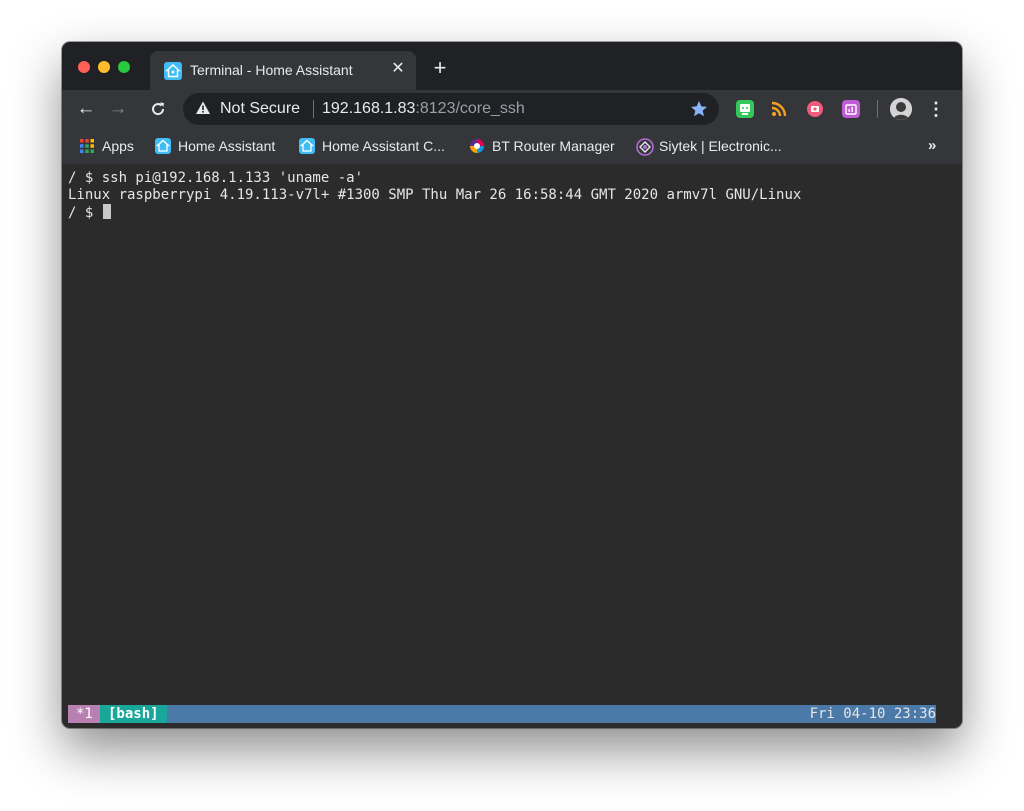 The width and height of the screenshot is (1024, 811). I want to click on window-maximize-button, so click(124, 67).